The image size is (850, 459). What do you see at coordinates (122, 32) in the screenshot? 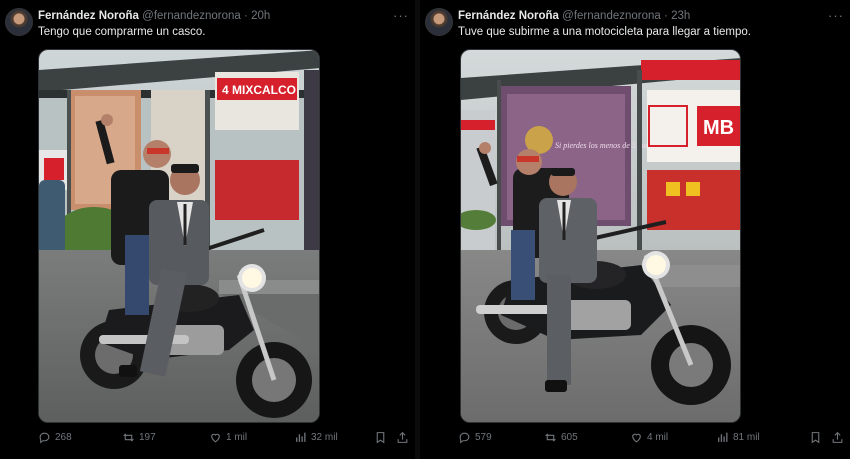
I see `tweet-text: Tengo que comprarme un casco.` at bounding box center [122, 32].